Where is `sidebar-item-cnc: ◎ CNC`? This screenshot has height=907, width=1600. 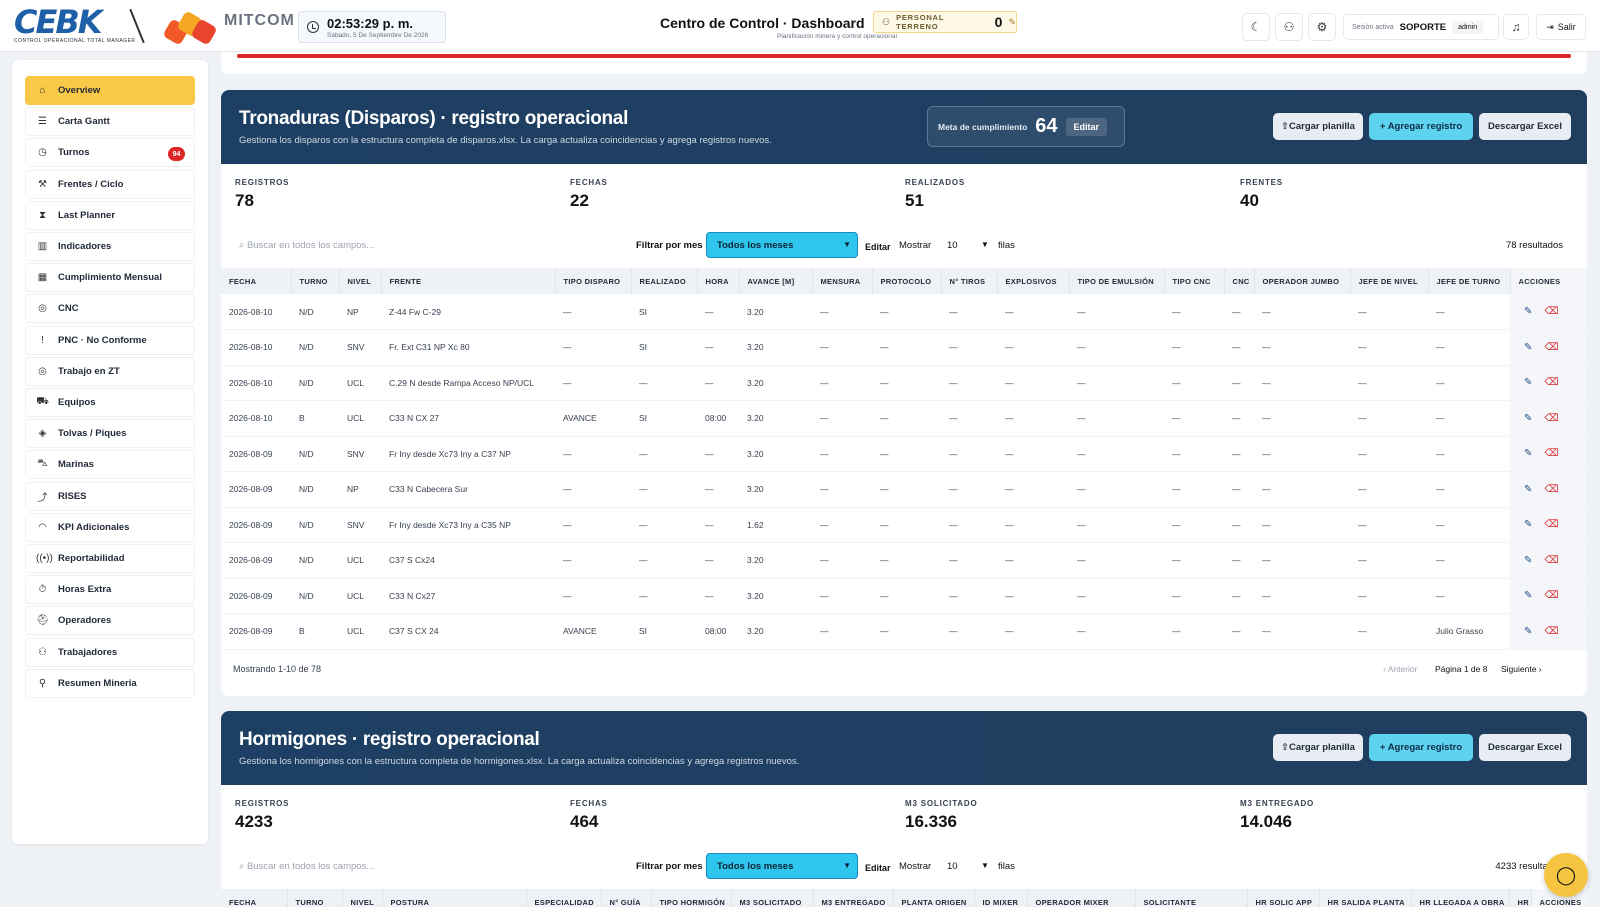
sidebar-item-cnc: ◎ CNC is located at coordinates (110, 309).